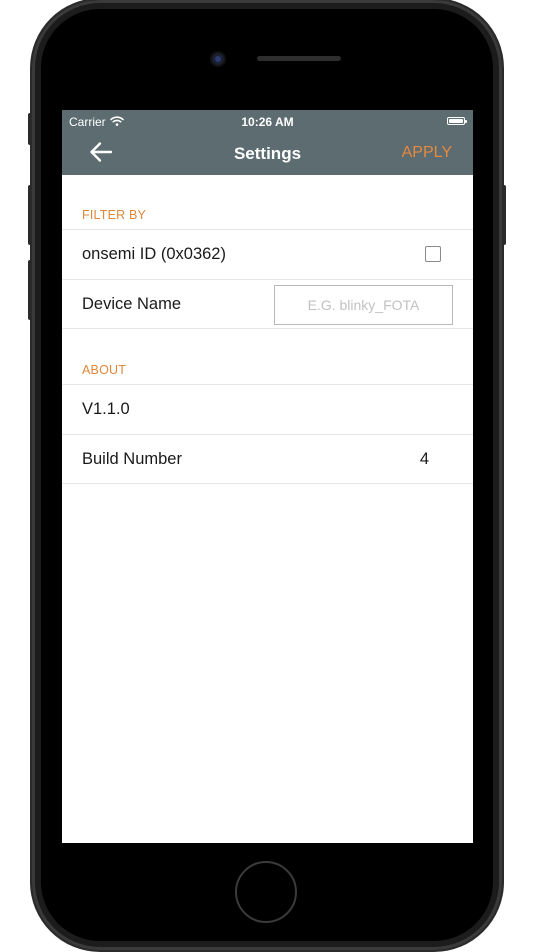  I want to click on status-time: 10:26 AM, so click(267, 122).